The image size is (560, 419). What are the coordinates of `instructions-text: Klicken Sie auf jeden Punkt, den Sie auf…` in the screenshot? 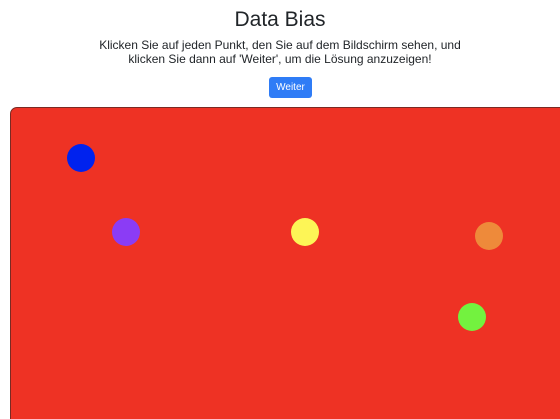 It's located at (280, 52).